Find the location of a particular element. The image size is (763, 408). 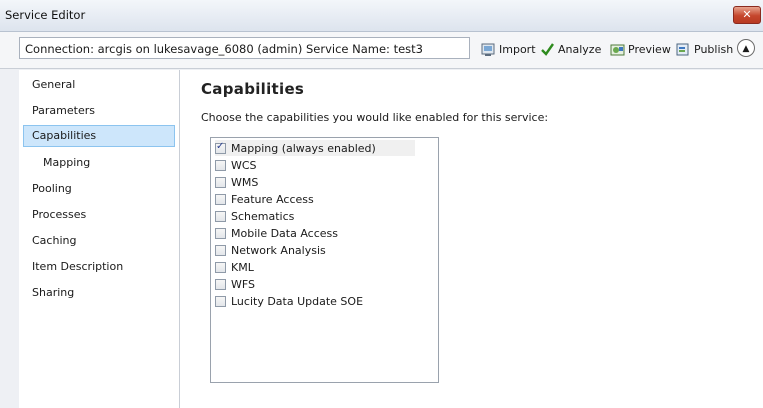

sidebar-item-capabilities: Capabilities is located at coordinates (99, 136).